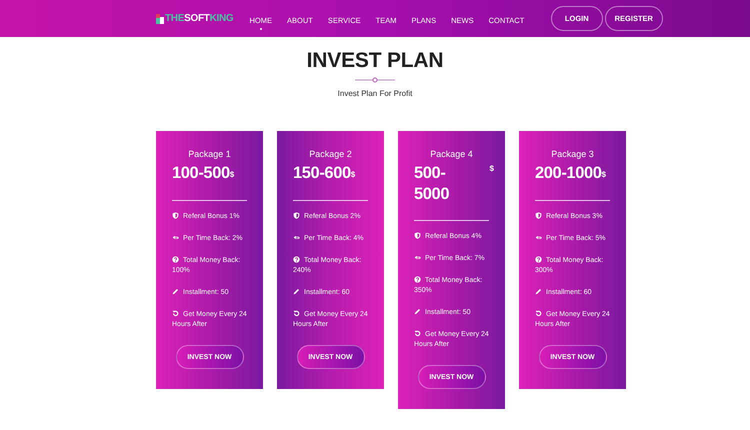 The height and width of the screenshot is (430, 750). I want to click on price-range: 150-600, so click(322, 173).